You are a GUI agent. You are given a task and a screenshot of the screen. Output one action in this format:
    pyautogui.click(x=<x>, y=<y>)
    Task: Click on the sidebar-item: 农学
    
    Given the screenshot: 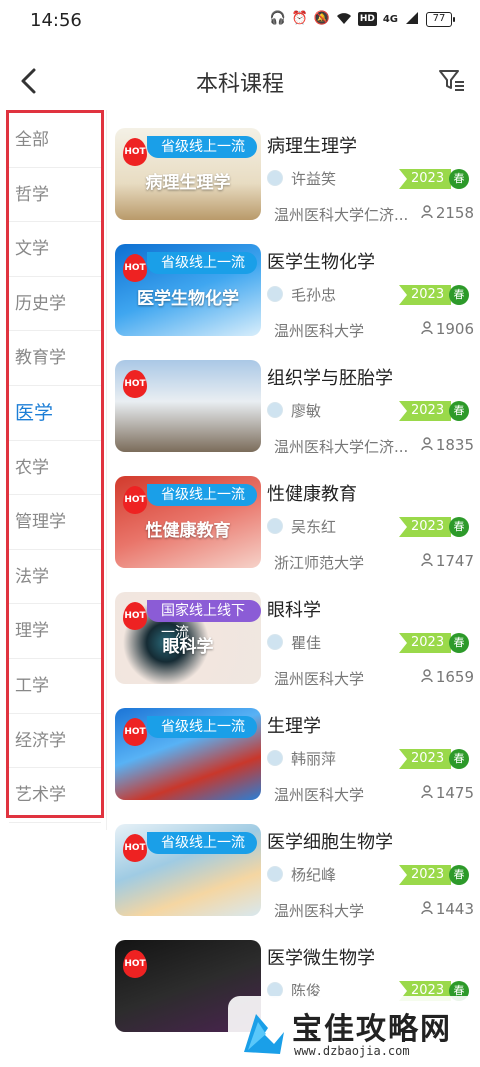 What is the action you would take?
    pyautogui.click(x=55, y=468)
    